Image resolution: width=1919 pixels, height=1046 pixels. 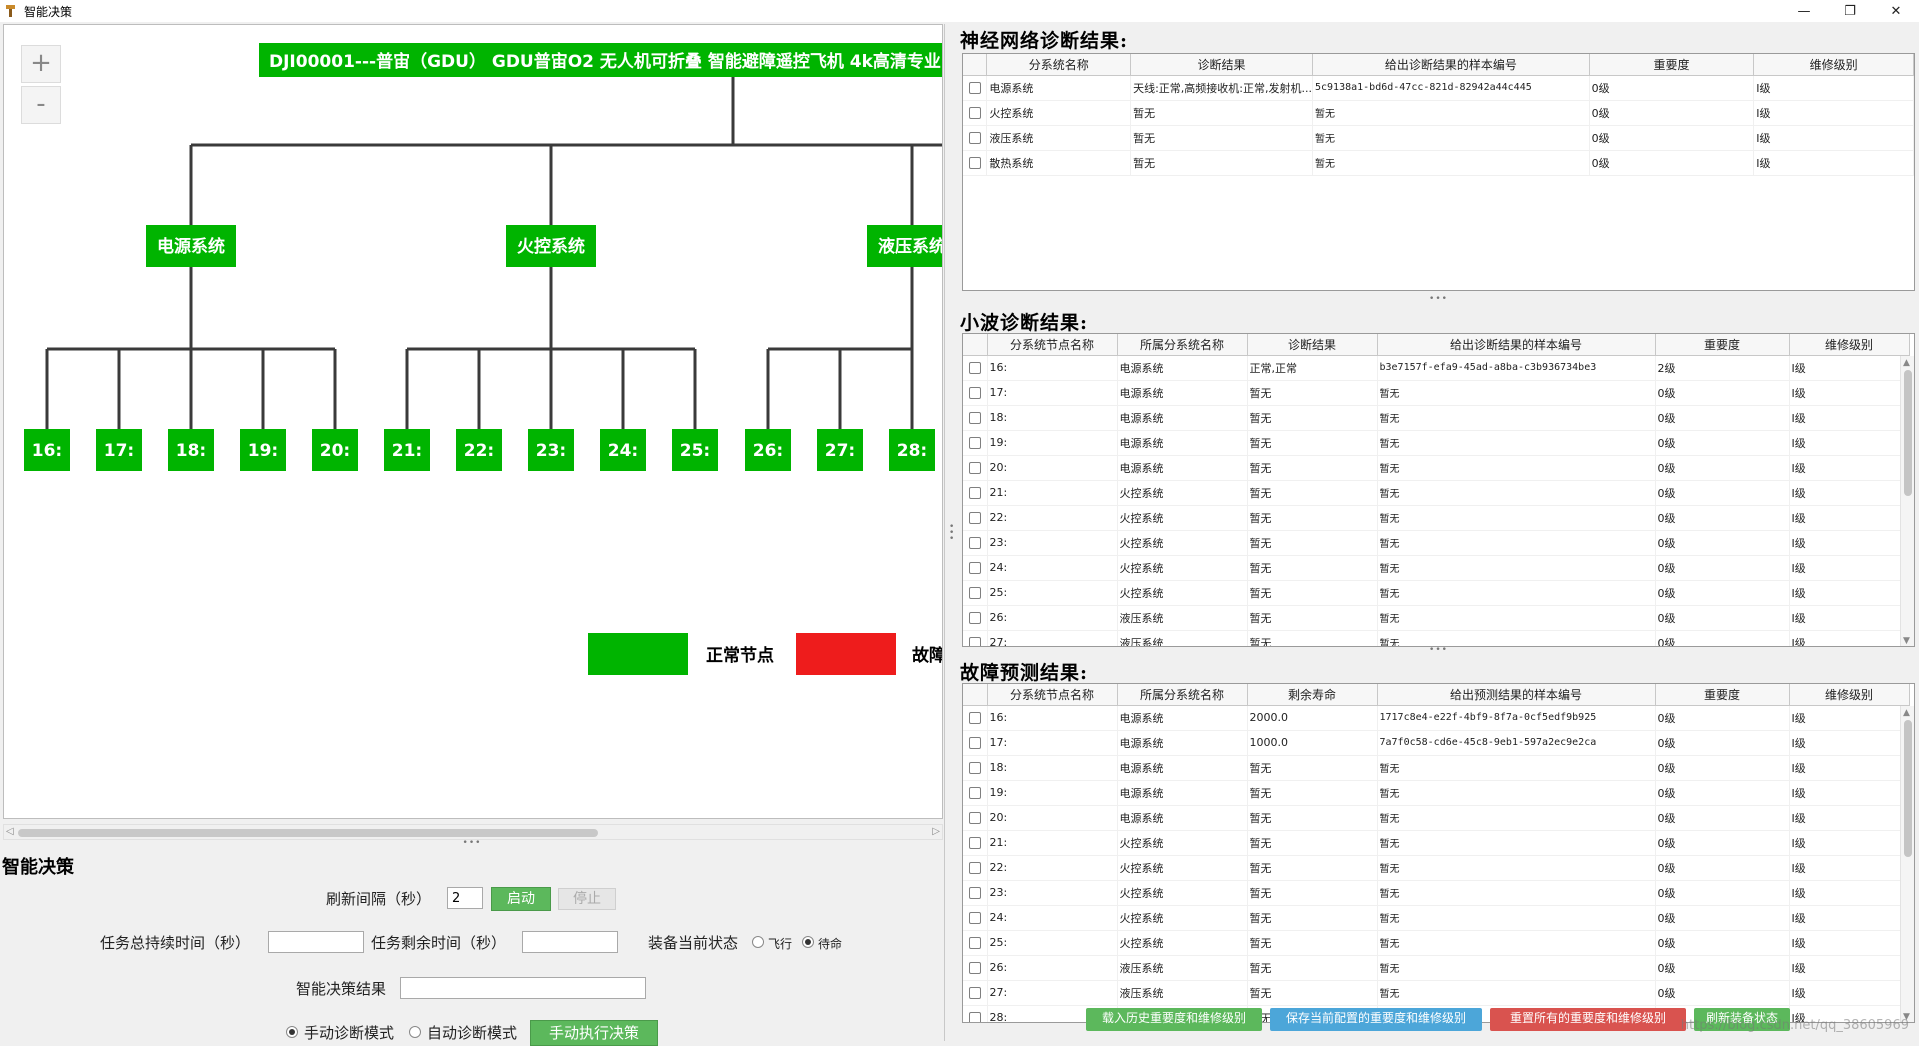 I want to click on state-standby-radio, so click(x=808, y=942).